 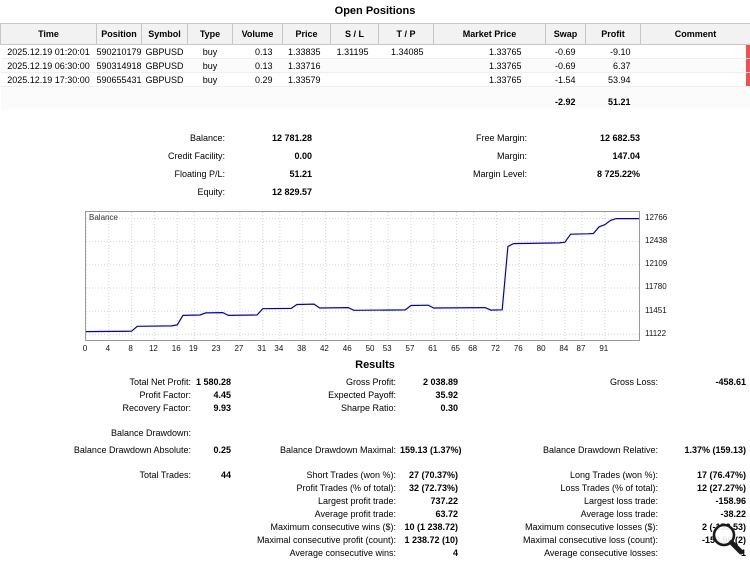 What do you see at coordinates (656, 333) in the screenshot?
I see `y-tick-label: 11122` at bounding box center [656, 333].